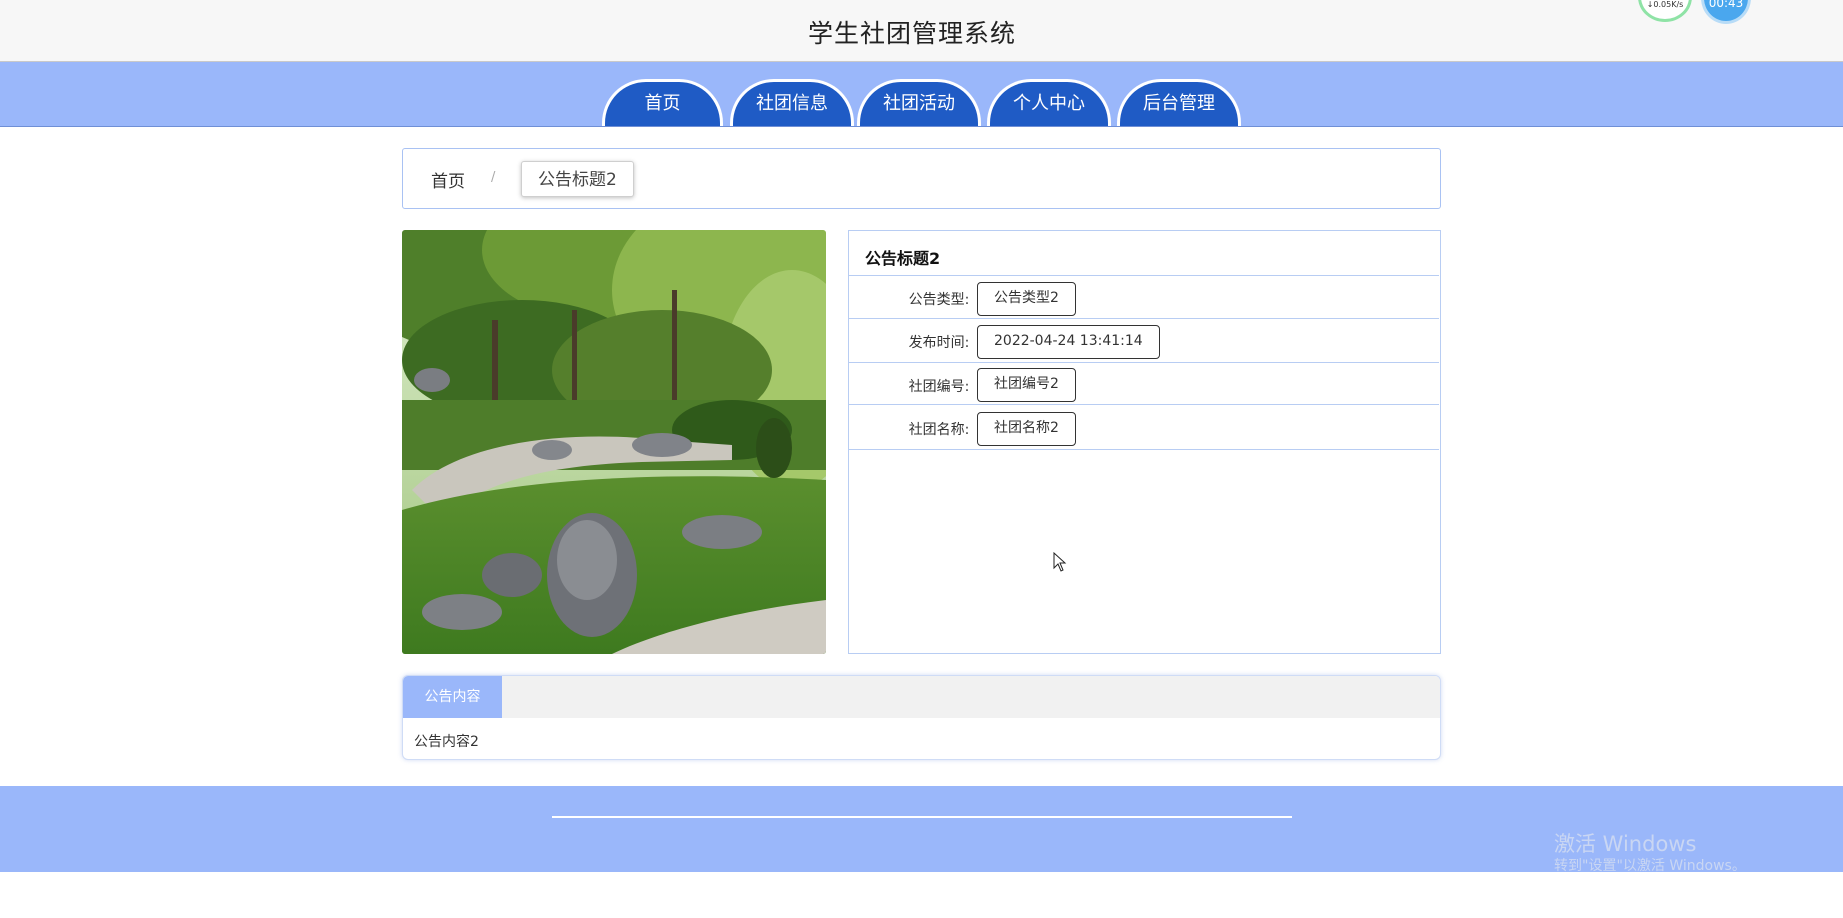 The height and width of the screenshot is (918, 1843). I want to click on top-header: 学生社团管理系统 ↓0.05K/s 00:43, so click(921, 31).